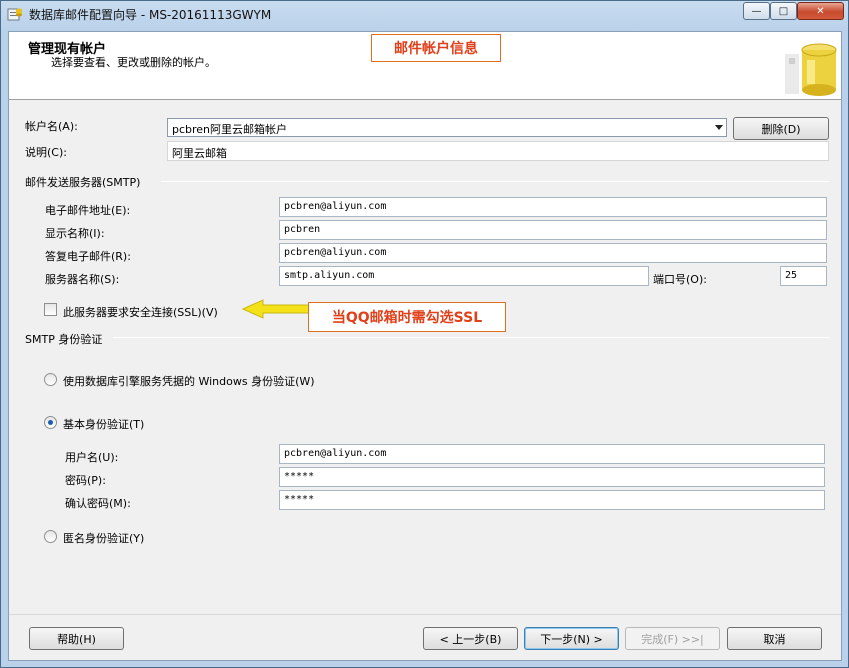 This screenshot has height=668, width=849. Describe the element at coordinates (553, 253) in the screenshot. I see `reply-email-field: pcbren@aliyun.com` at that location.